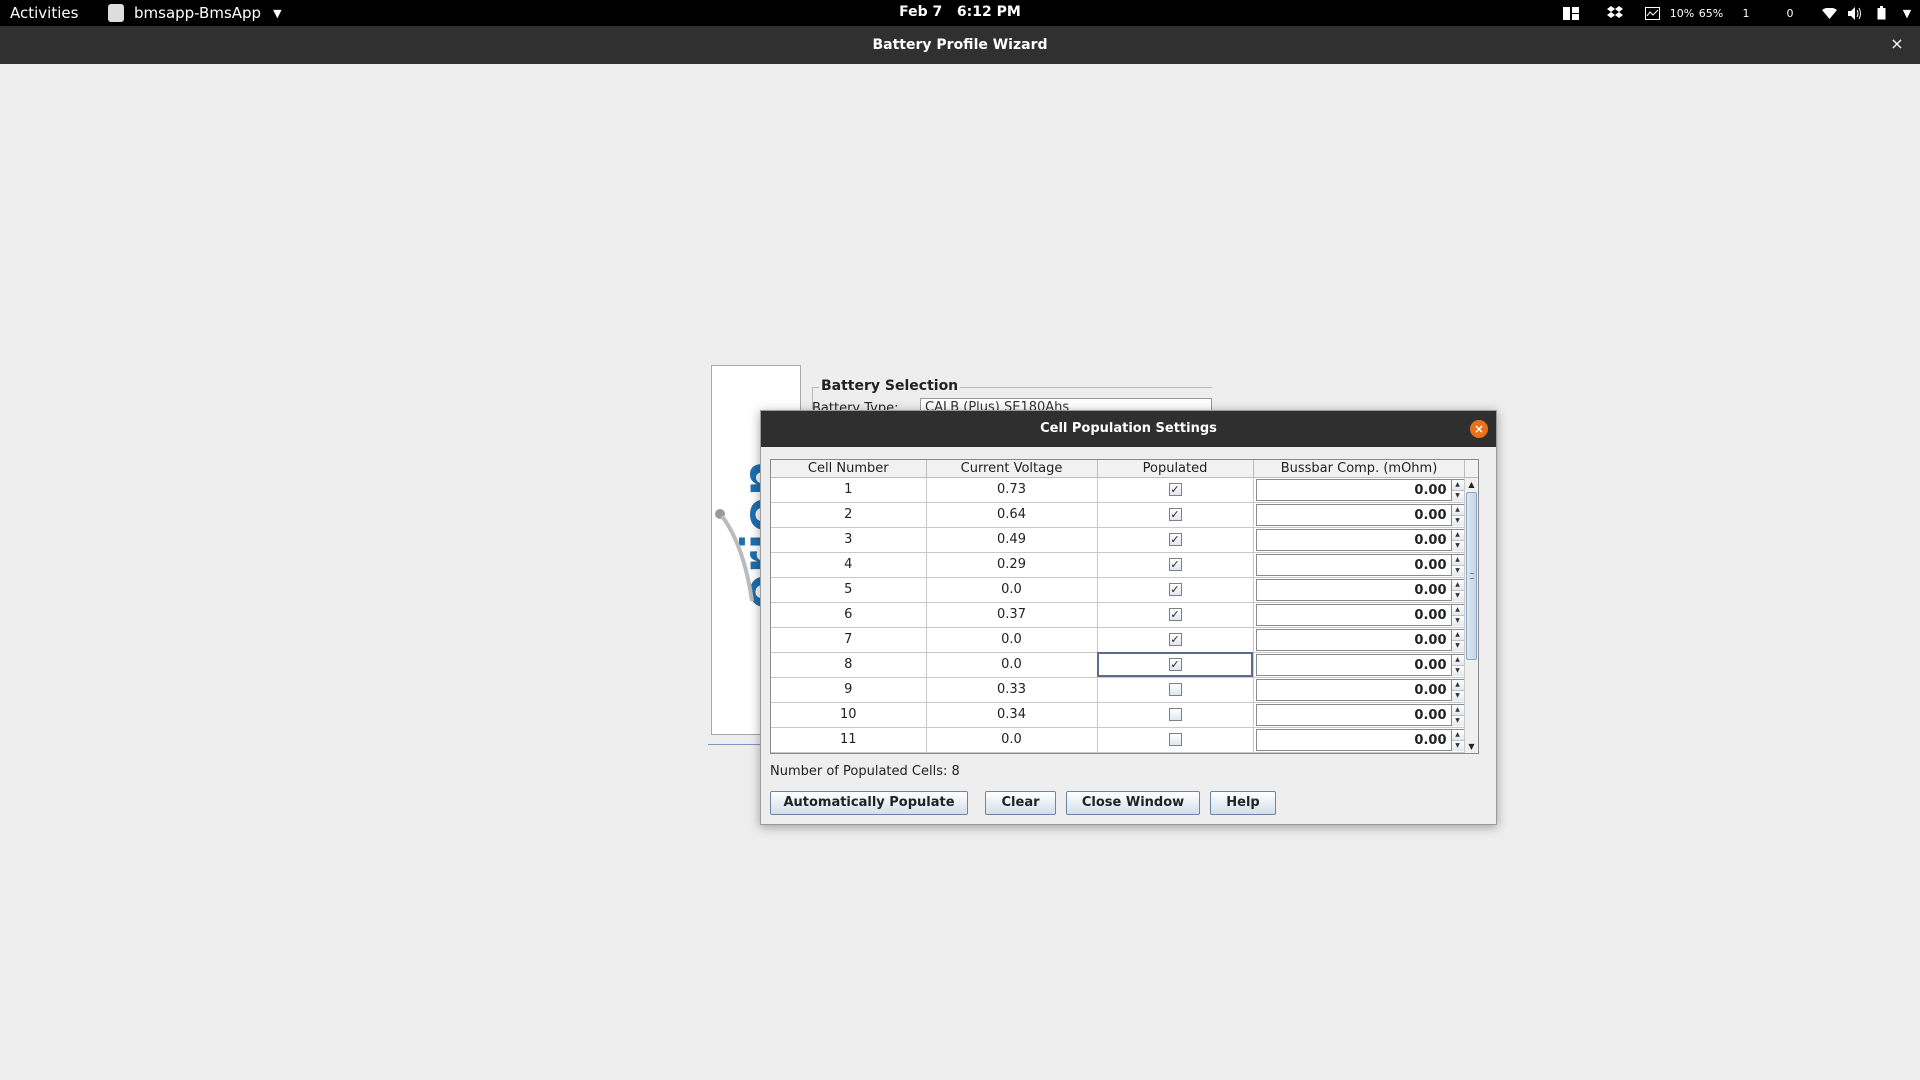  What do you see at coordinates (1907, 13) in the screenshot?
I see `chevron-down-icon: ▼` at bounding box center [1907, 13].